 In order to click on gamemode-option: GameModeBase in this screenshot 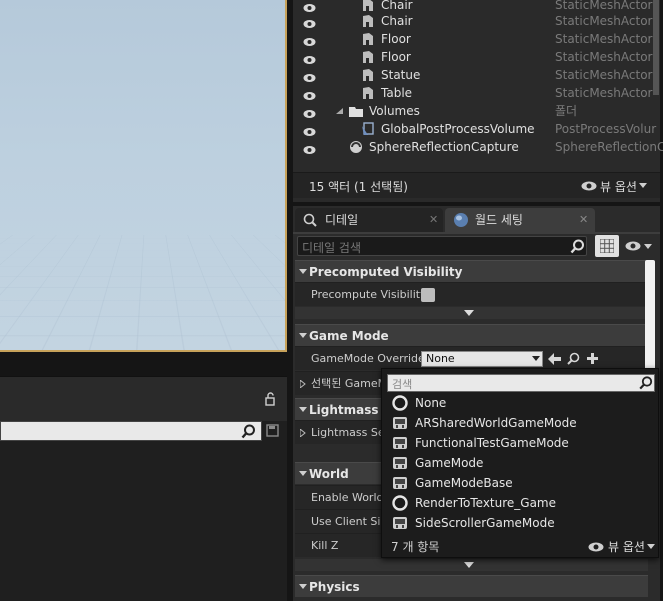, I will do `click(521, 483)`.